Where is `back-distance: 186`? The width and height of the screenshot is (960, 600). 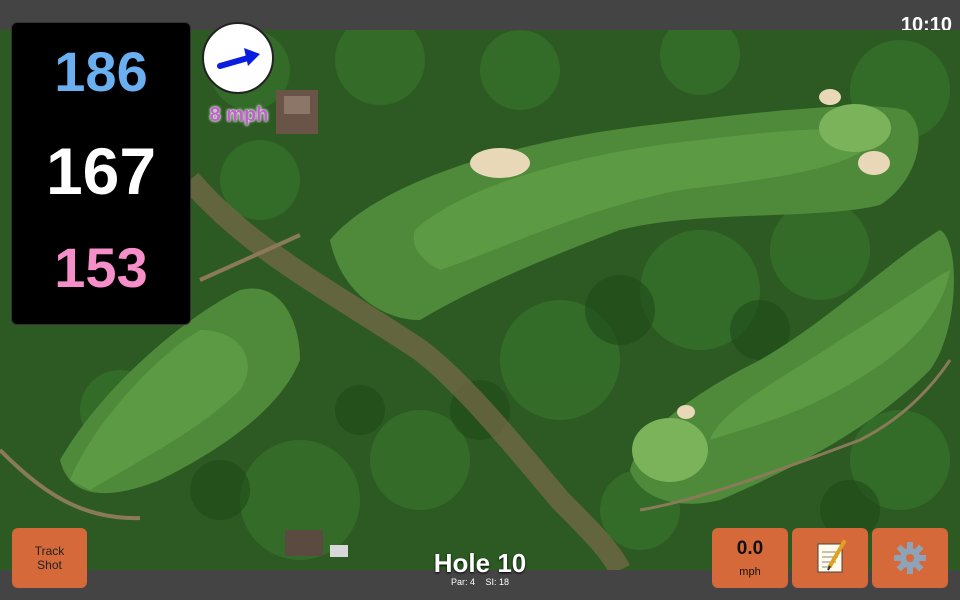 back-distance: 186 is located at coordinates (101, 71).